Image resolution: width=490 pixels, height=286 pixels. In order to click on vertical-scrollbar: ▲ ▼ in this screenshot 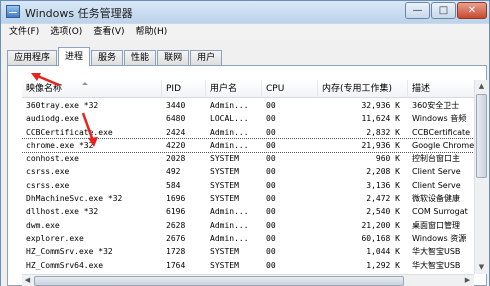, I will do `click(480, 177)`.